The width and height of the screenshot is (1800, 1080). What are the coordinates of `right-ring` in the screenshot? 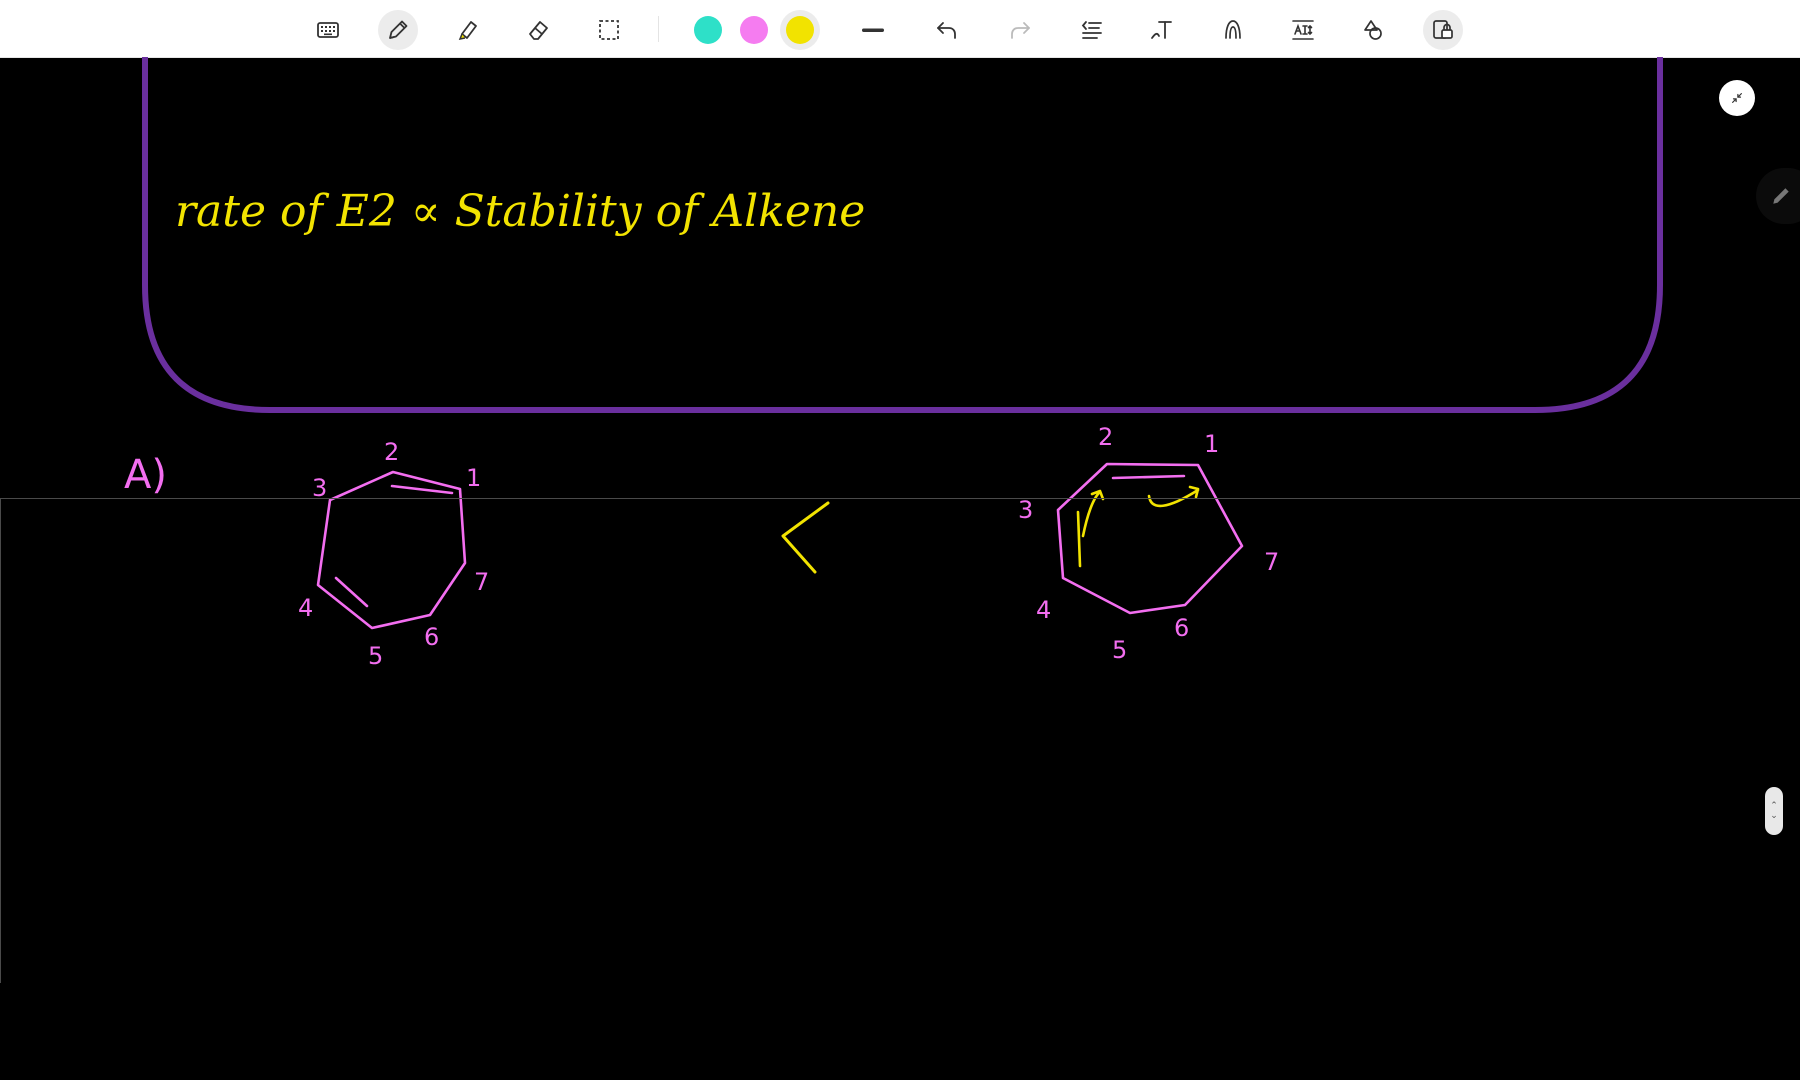 It's located at (1150, 538).